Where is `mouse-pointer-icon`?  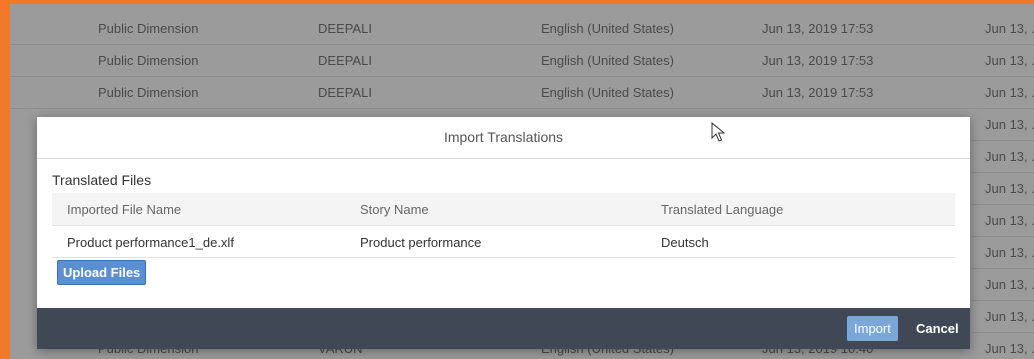 mouse-pointer-icon is located at coordinates (718, 132).